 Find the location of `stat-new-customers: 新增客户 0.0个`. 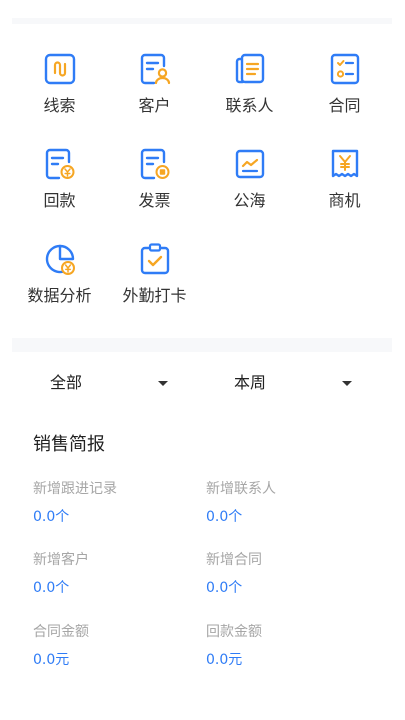

stat-new-customers: 新增客户 0.0个 is located at coordinates (118, 574).